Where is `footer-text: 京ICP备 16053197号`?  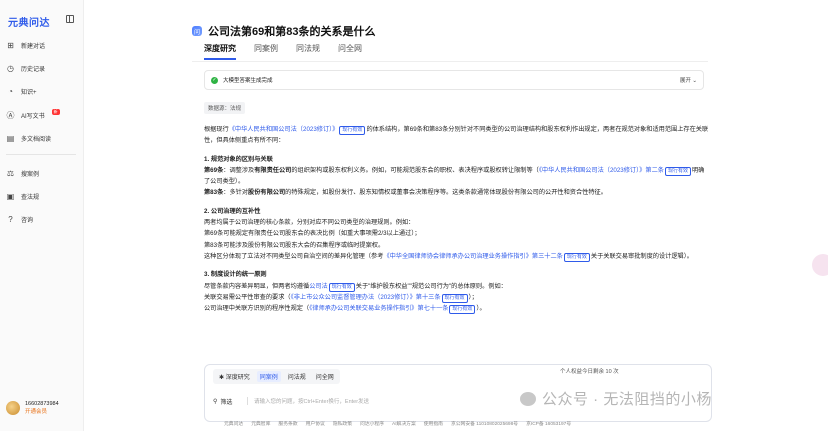
footer-text: 京ICP备 16053197号 is located at coordinates (549, 424).